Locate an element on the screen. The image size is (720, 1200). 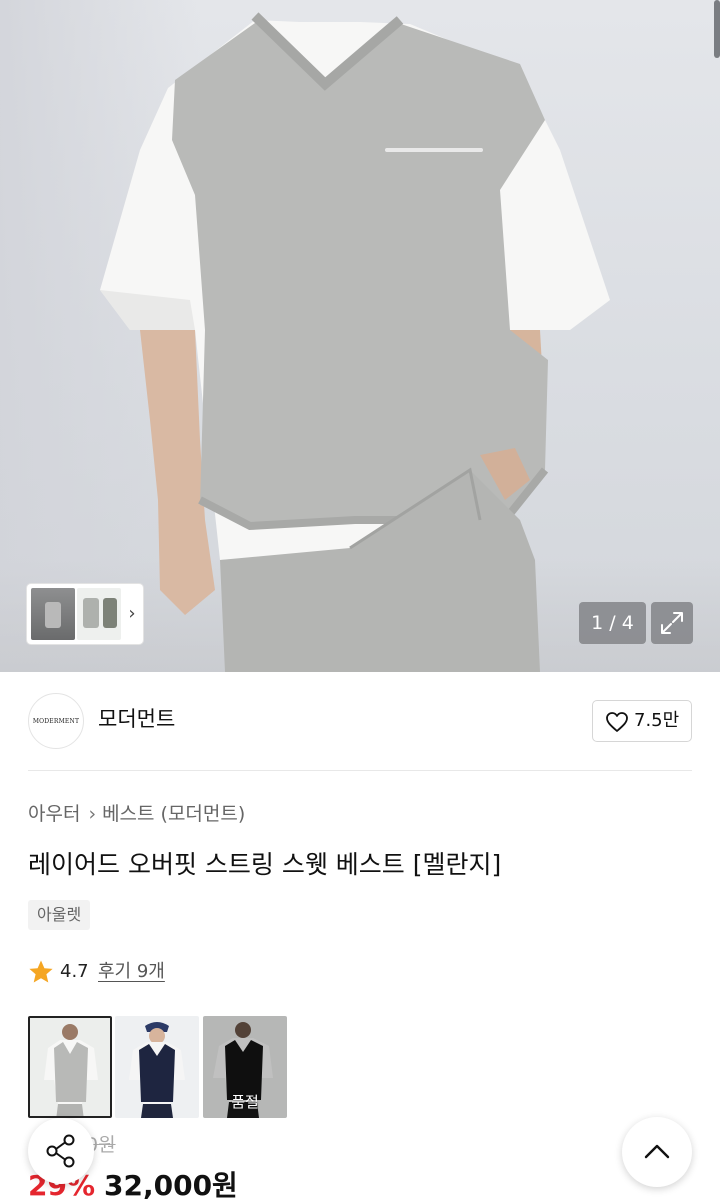
sale-price: 32,000원 is located at coordinates (171, 1184).